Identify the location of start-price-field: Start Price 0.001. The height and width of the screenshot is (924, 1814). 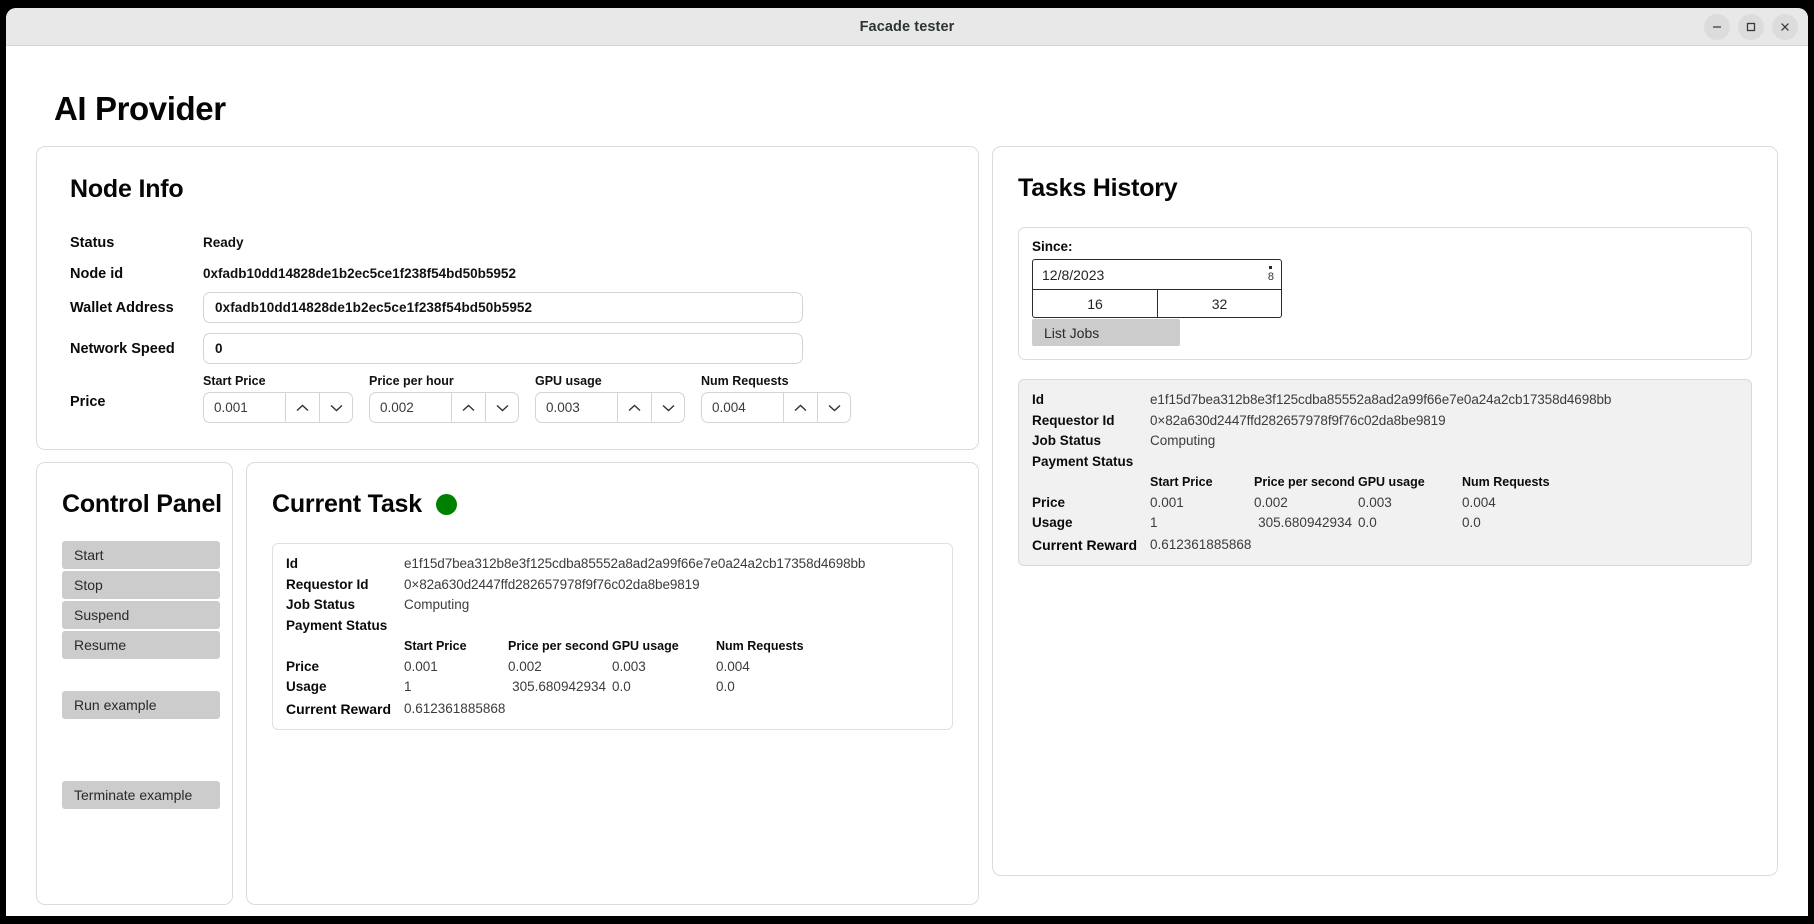
(278, 398).